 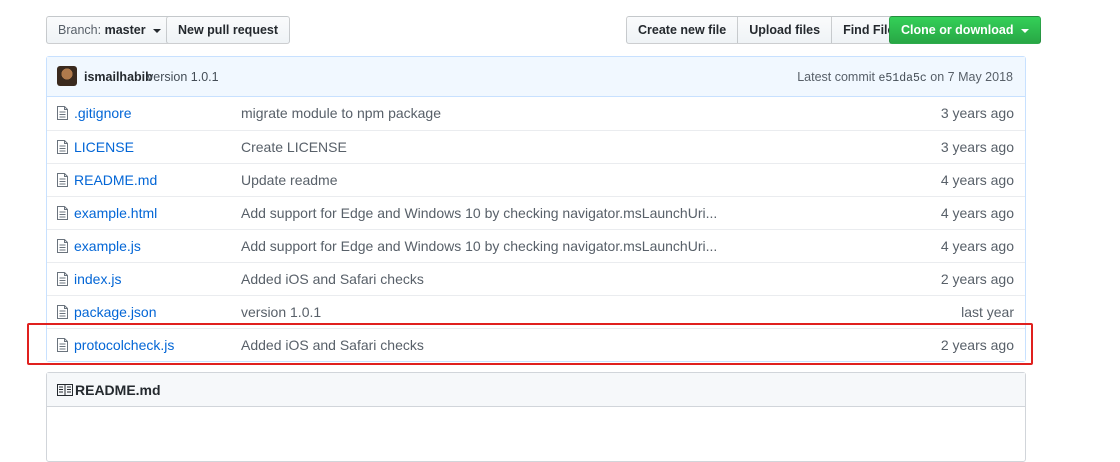 I want to click on file-row: README.md Update readme 4 years ago, so click(x=536, y=179).